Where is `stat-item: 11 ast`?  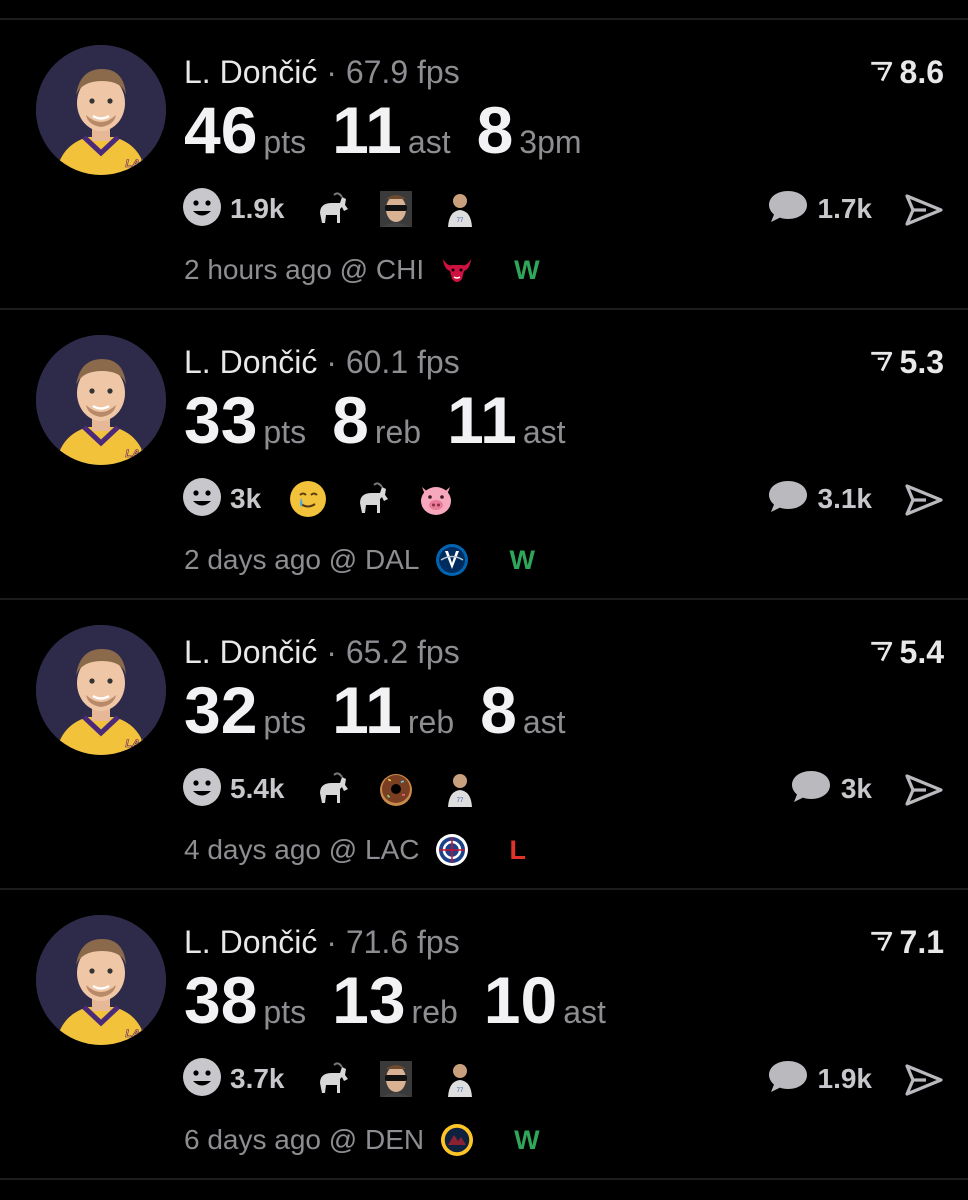 stat-item: 11 ast is located at coordinates (391, 130).